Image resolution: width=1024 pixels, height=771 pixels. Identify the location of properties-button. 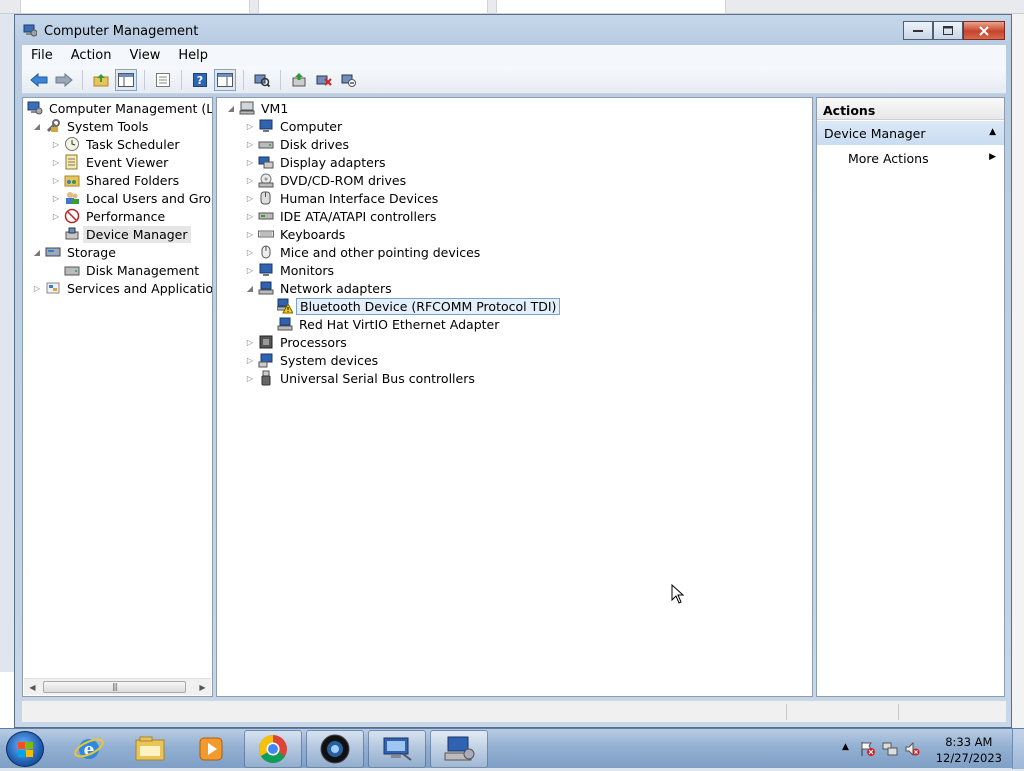
(163, 80).